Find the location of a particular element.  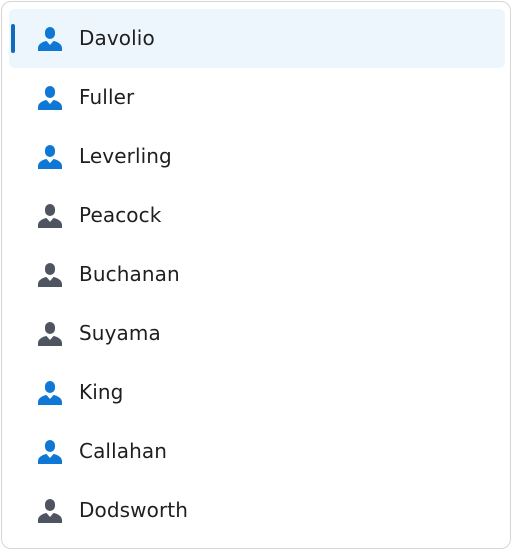

list-item-label: Callahan is located at coordinates (123, 451).